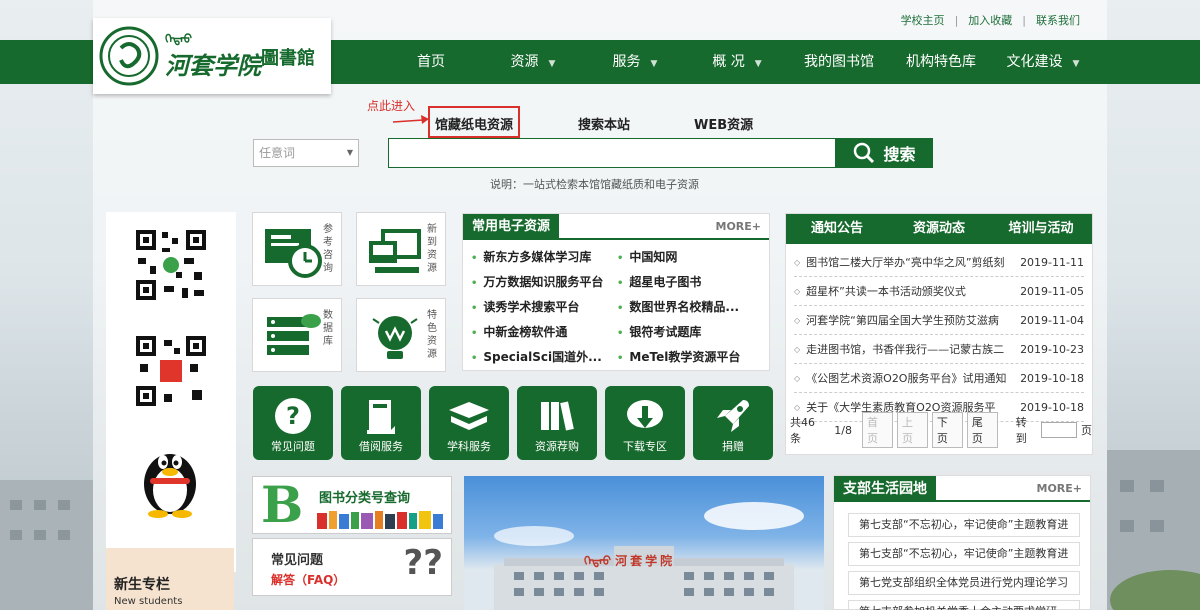 The width and height of the screenshot is (1200, 610). Describe the element at coordinates (469, 423) in the screenshot. I see `service-subject-button: 学科服务` at that location.